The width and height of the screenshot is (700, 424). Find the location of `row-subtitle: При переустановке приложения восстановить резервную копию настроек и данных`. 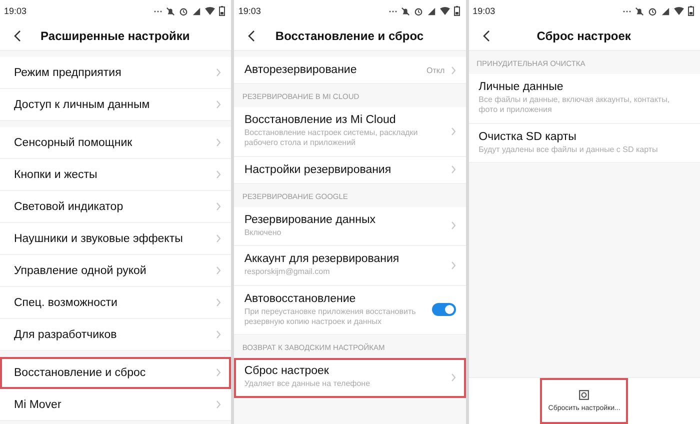

row-subtitle: При переустановке приложения восстановить резервную копию настроек и данных is located at coordinates (330, 317).